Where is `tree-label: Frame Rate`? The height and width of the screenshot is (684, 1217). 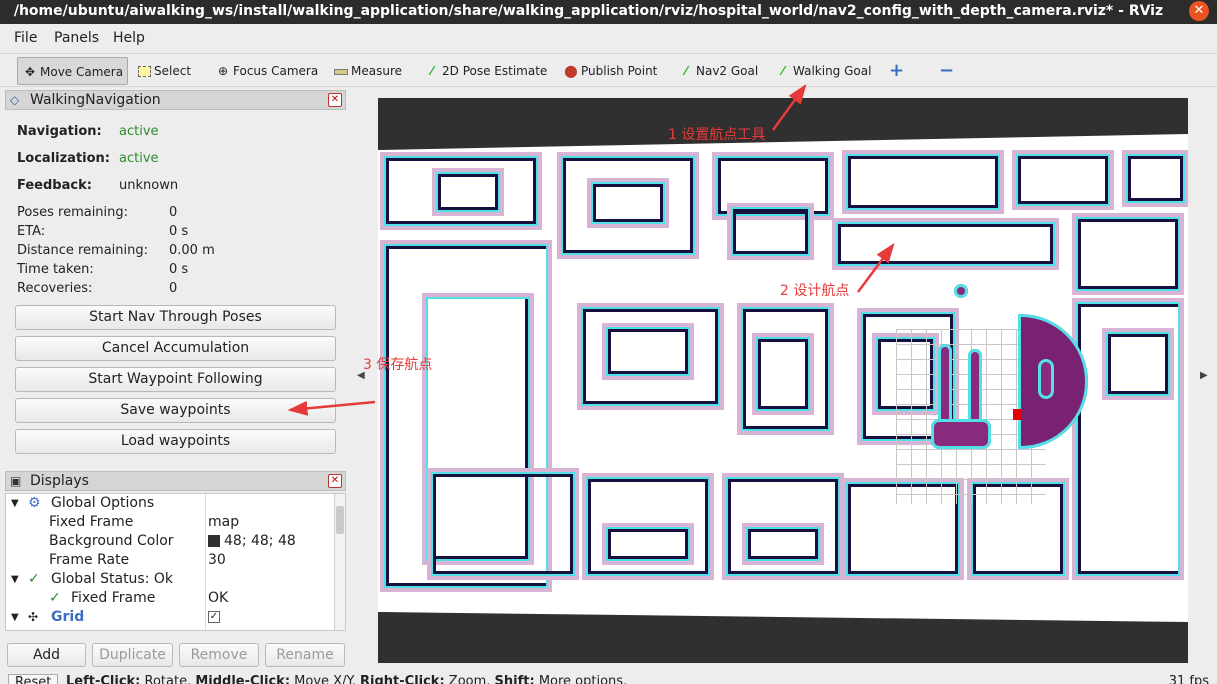 tree-label: Frame Rate is located at coordinates (89, 560).